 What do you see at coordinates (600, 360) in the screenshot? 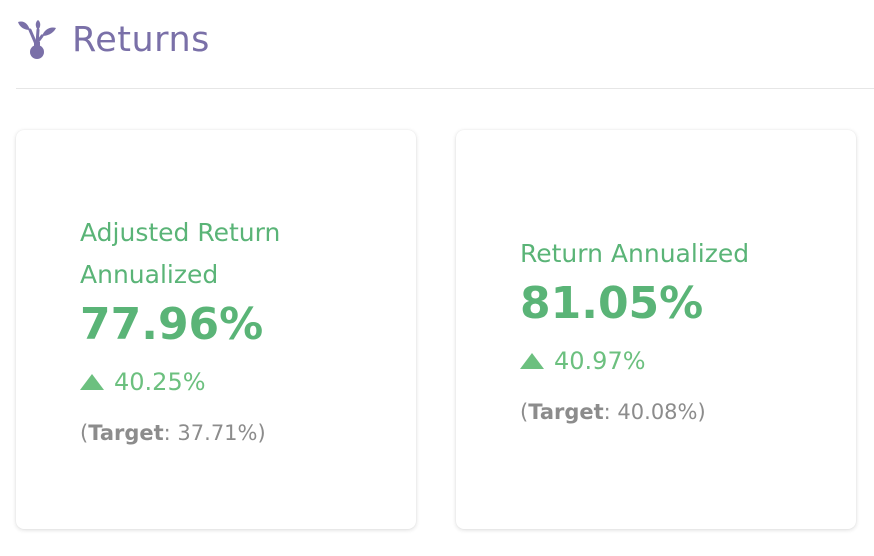
I see `delta-value: 40.97%` at bounding box center [600, 360].